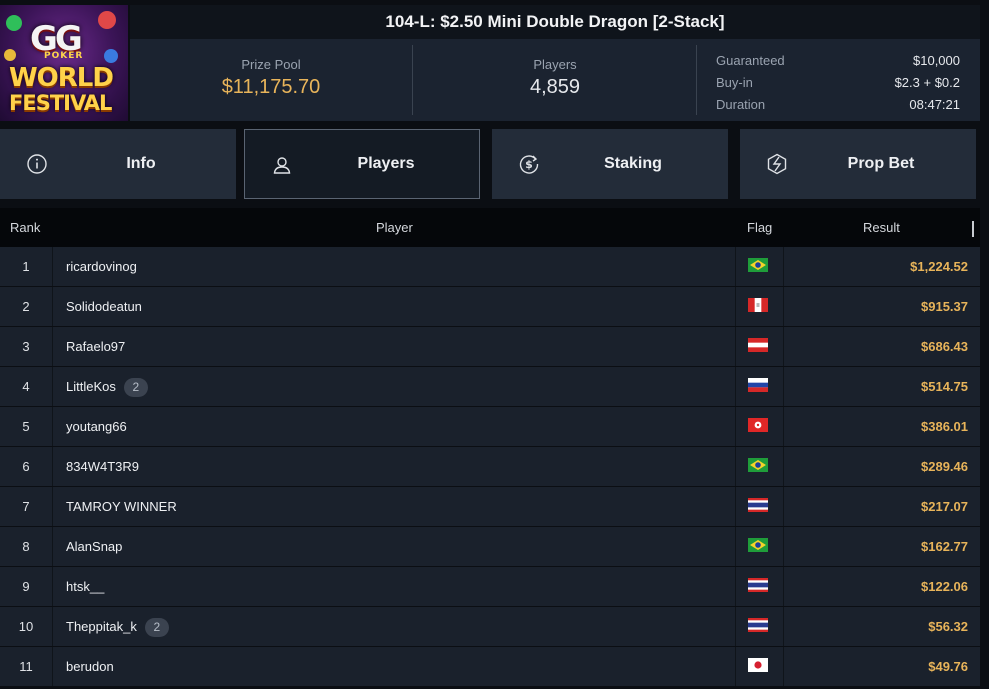 This screenshot has height=689, width=989. What do you see at coordinates (101, 626) in the screenshot?
I see `player-name-text: Theppitak_k` at bounding box center [101, 626].